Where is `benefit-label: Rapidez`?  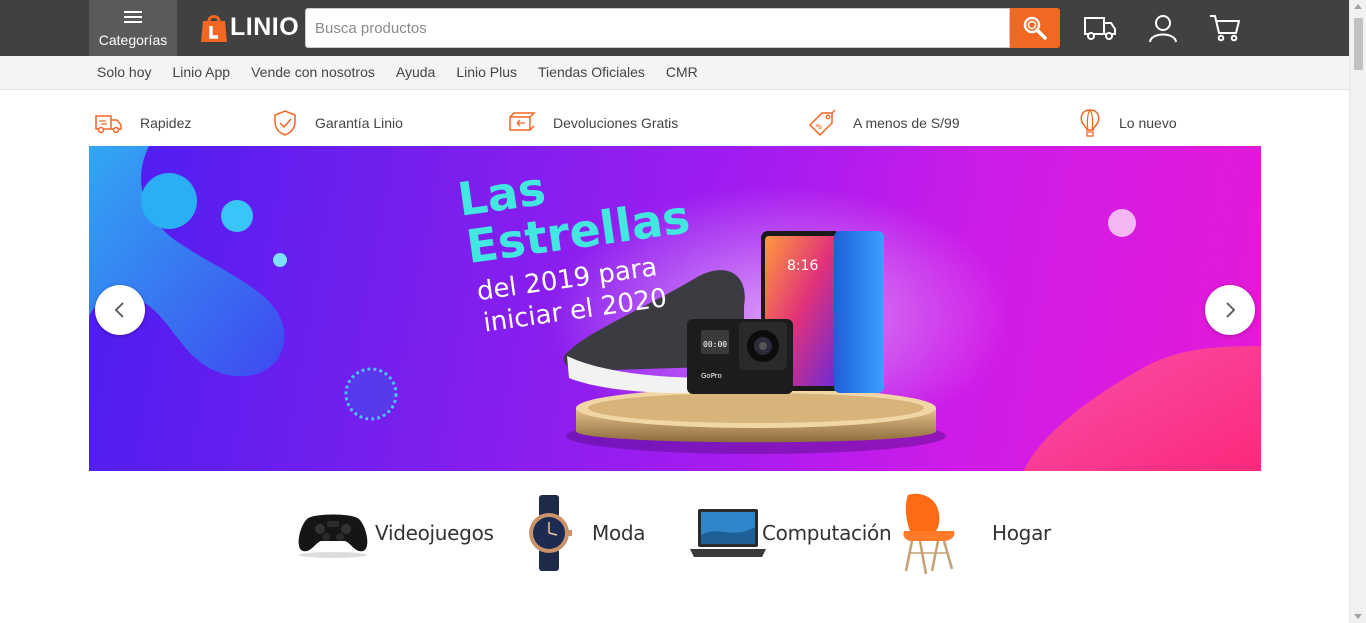 benefit-label: Rapidez is located at coordinates (166, 123).